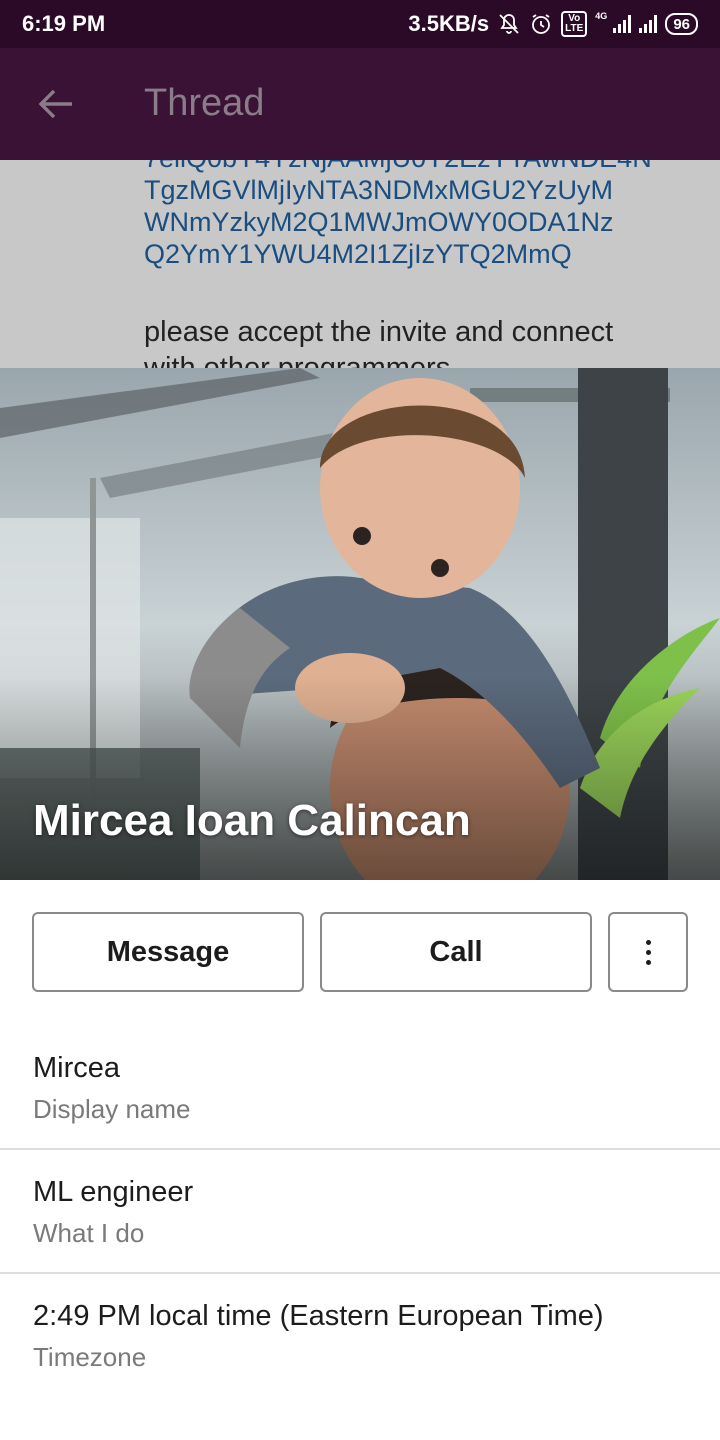 The width and height of the screenshot is (720, 1440). I want to click on arrow-left-icon, so click(55, 104).